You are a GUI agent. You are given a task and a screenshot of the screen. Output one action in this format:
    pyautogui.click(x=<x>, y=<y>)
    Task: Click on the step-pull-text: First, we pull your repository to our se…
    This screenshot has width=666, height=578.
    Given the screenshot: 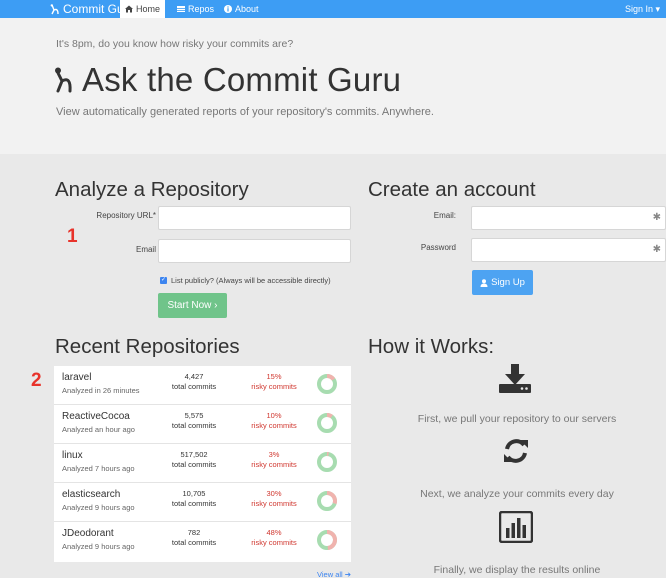 What is the action you would take?
    pyautogui.click(x=517, y=419)
    